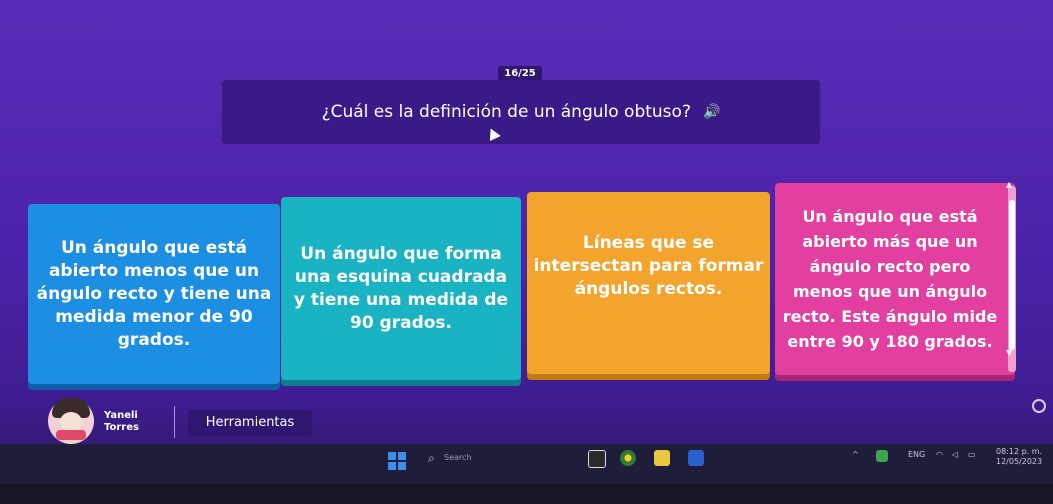 The image size is (1053, 504). Describe the element at coordinates (628, 458) in the screenshot. I see `chrome-icon` at that location.